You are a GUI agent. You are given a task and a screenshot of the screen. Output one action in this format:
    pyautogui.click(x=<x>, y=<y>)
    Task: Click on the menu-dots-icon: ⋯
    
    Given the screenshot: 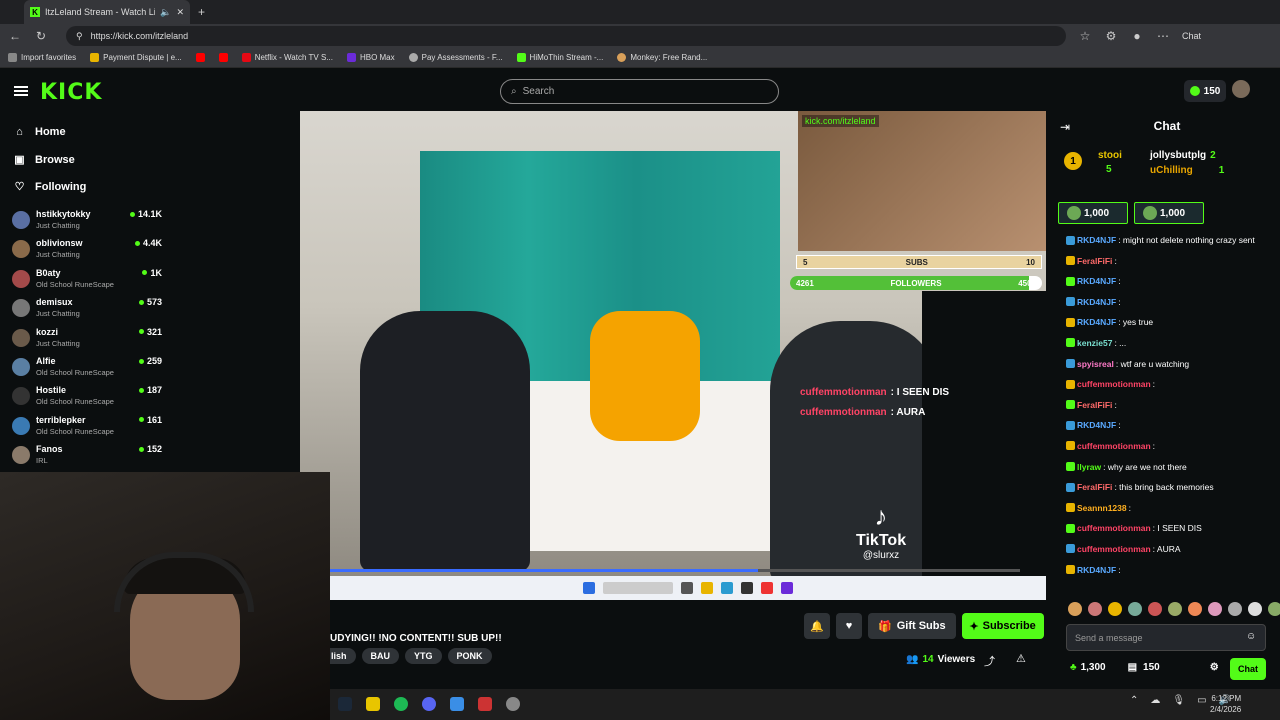 What is the action you would take?
    pyautogui.click(x=1163, y=36)
    